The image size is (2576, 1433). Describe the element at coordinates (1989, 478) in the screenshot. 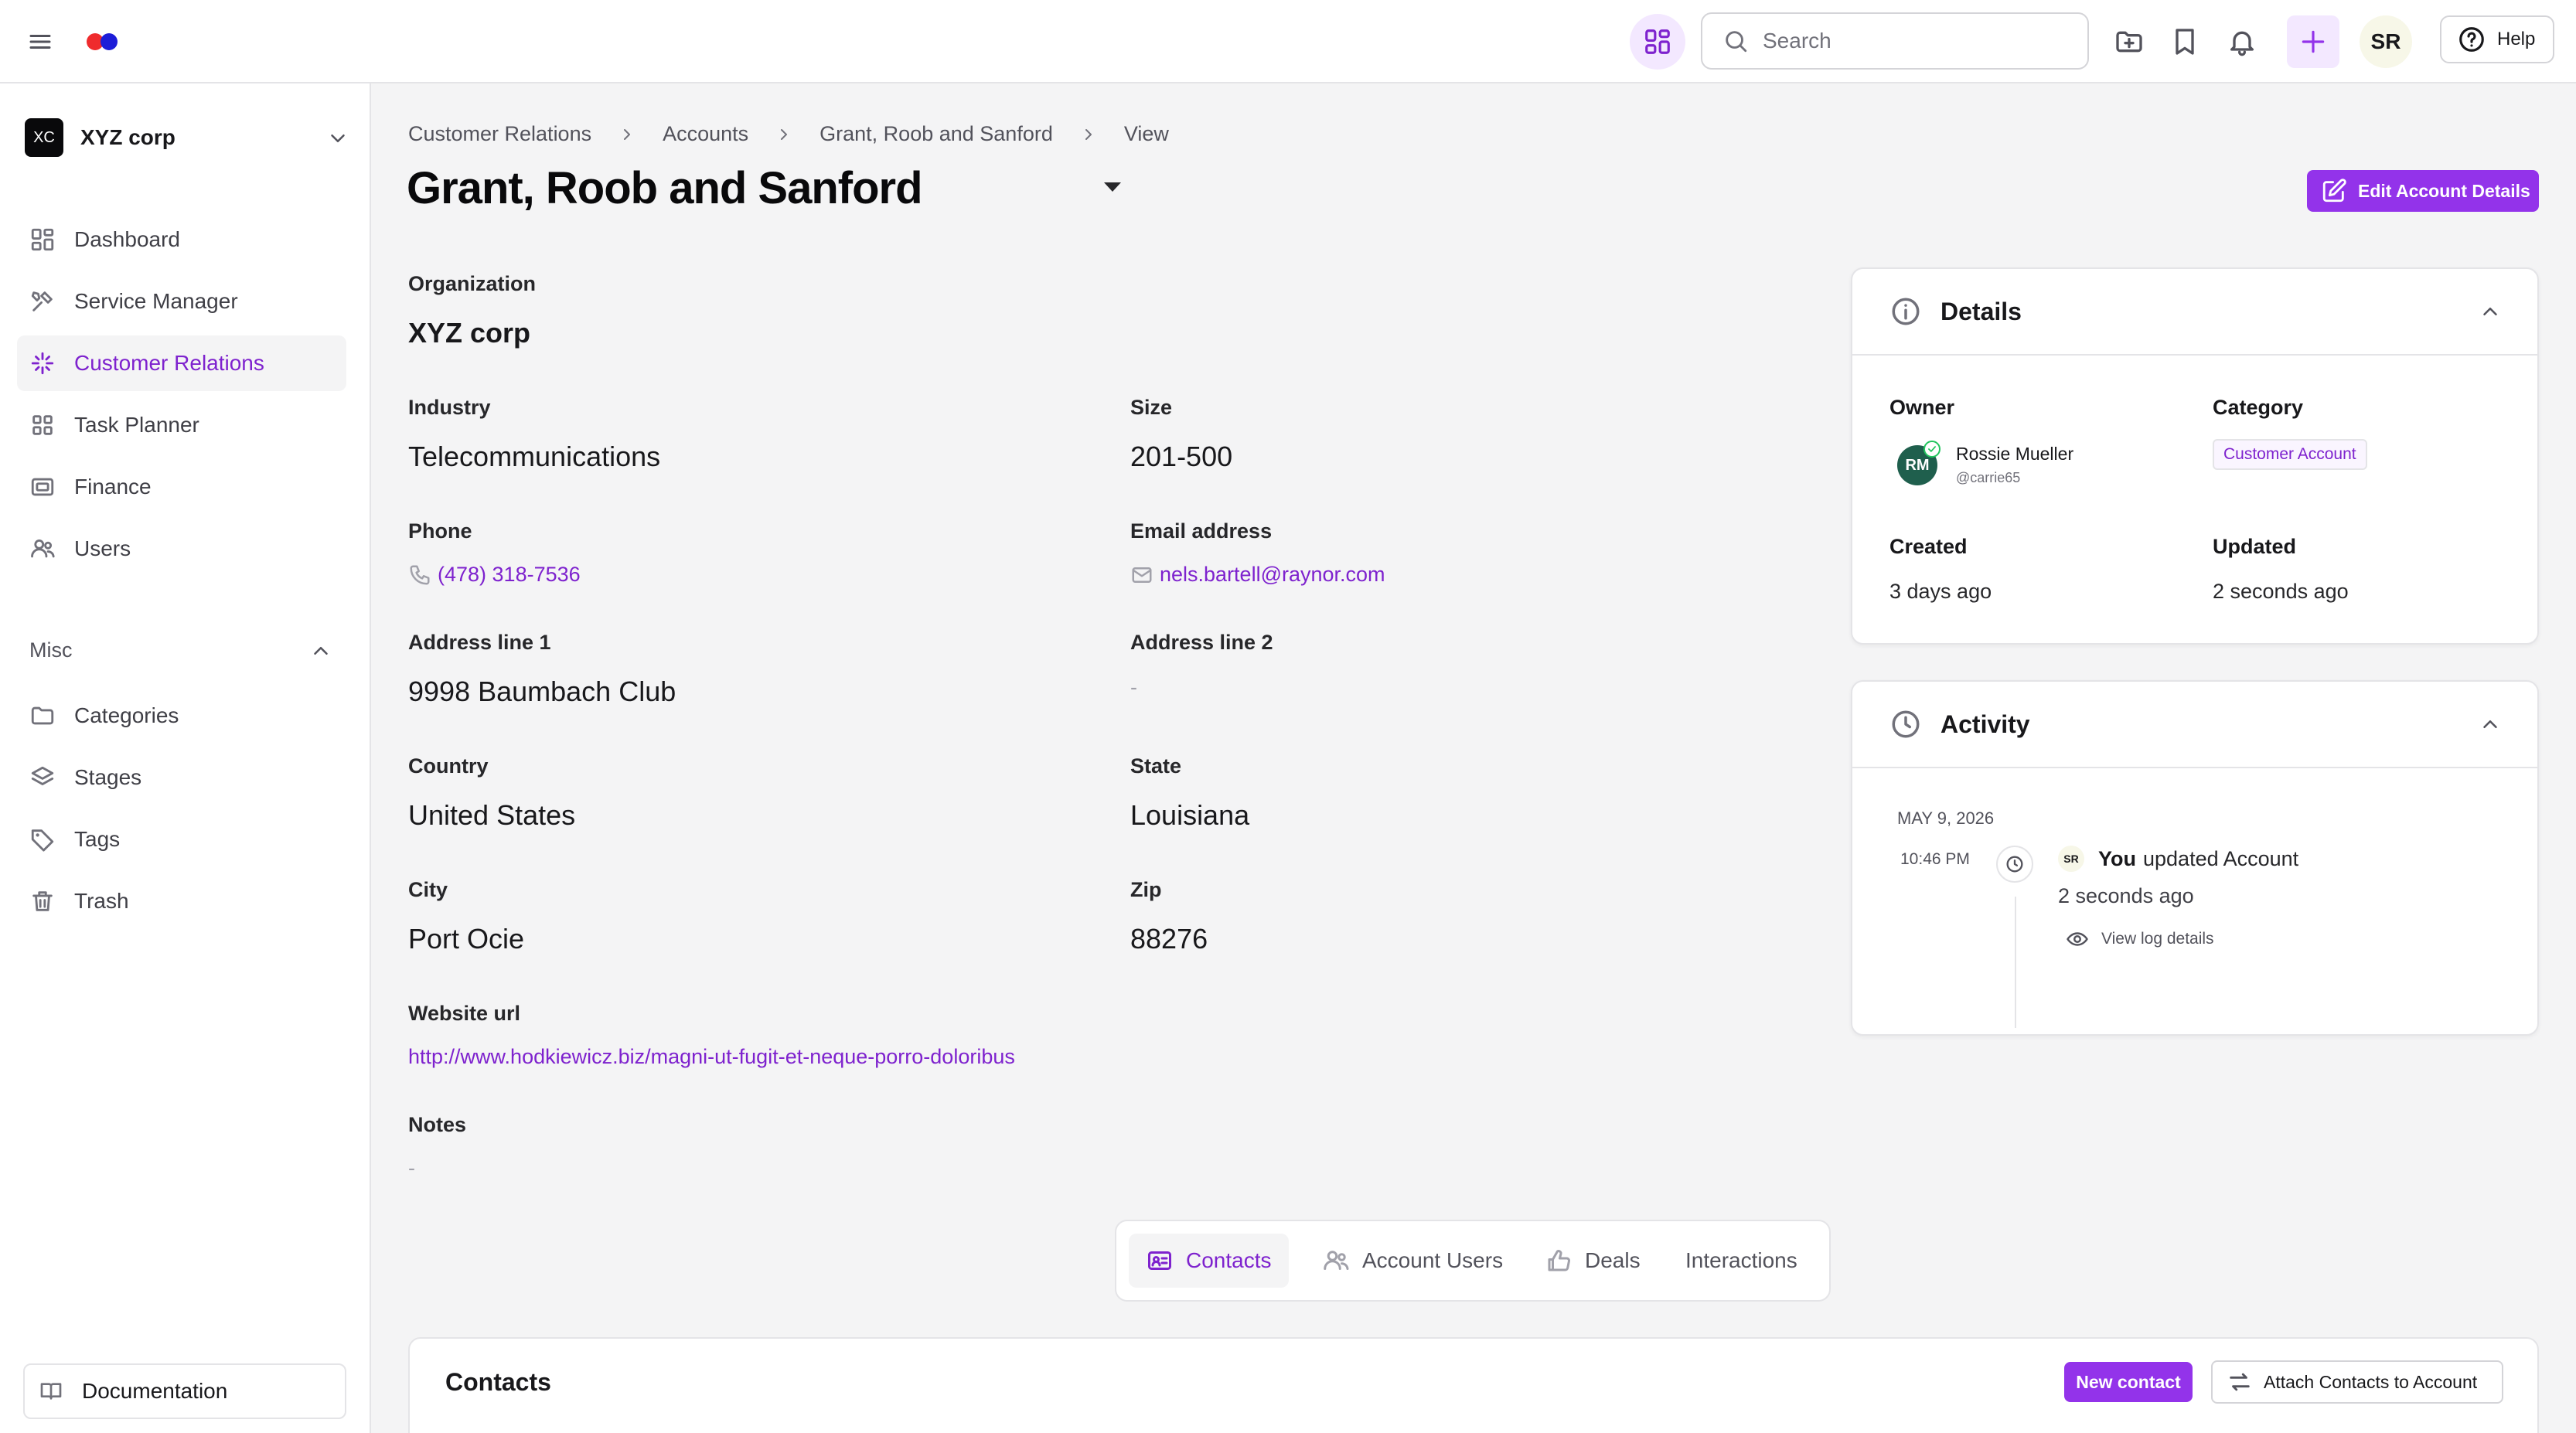

I see `owner-handle: @carrie65` at that location.